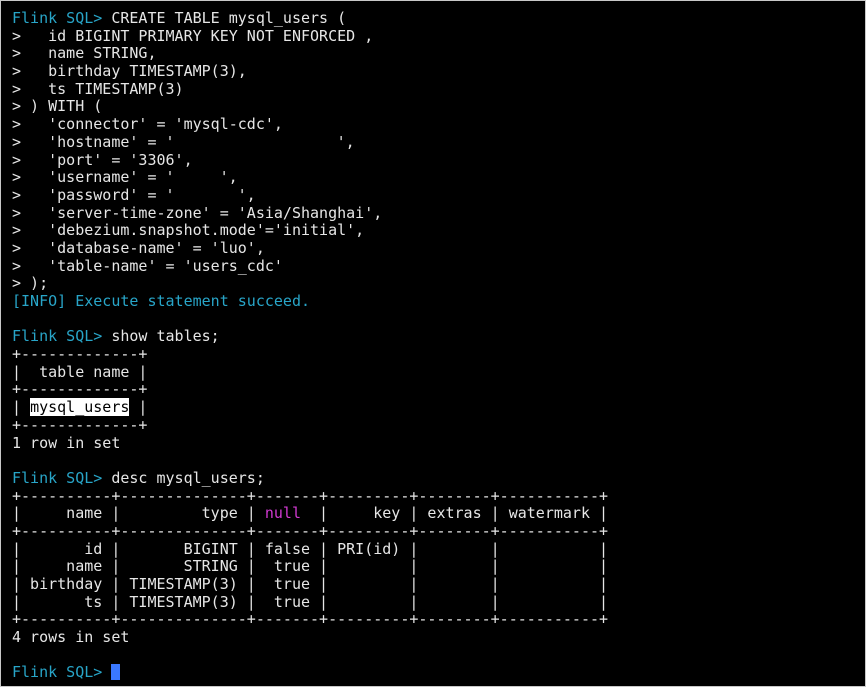 The width and height of the screenshot is (866, 687). What do you see at coordinates (310, 637) in the screenshot?
I see `terminal-line: 4 rows in set` at bounding box center [310, 637].